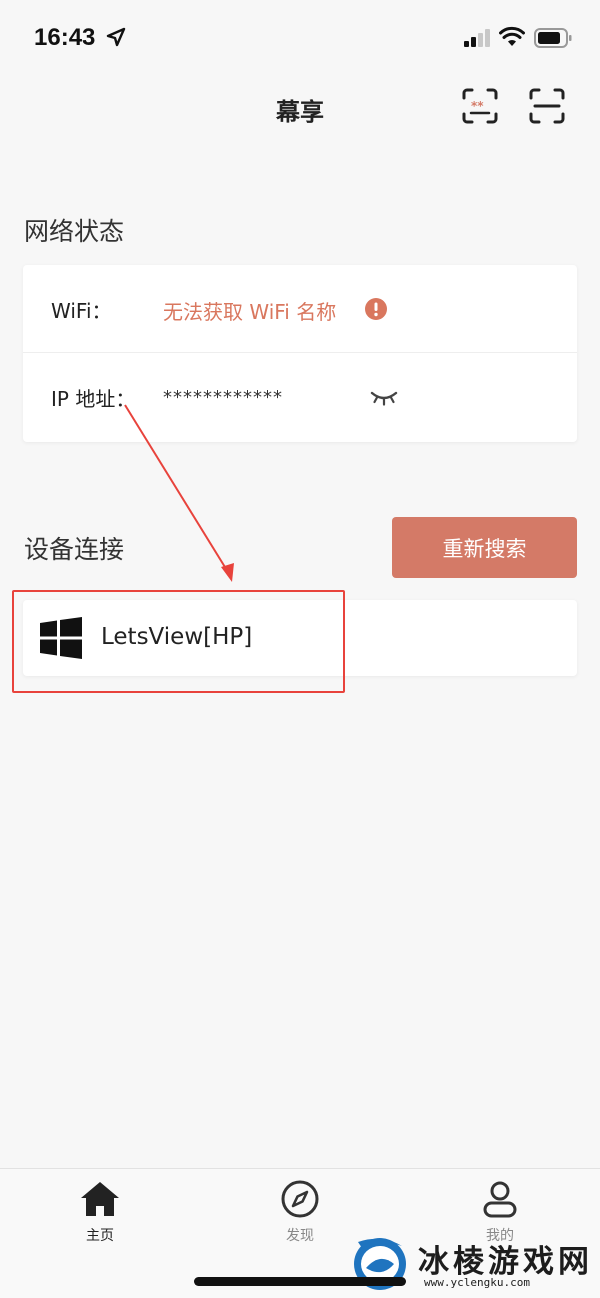 The height and width of the screenshot is (1298, 600). I want to click on cast-icon: **, so click(480, 106).